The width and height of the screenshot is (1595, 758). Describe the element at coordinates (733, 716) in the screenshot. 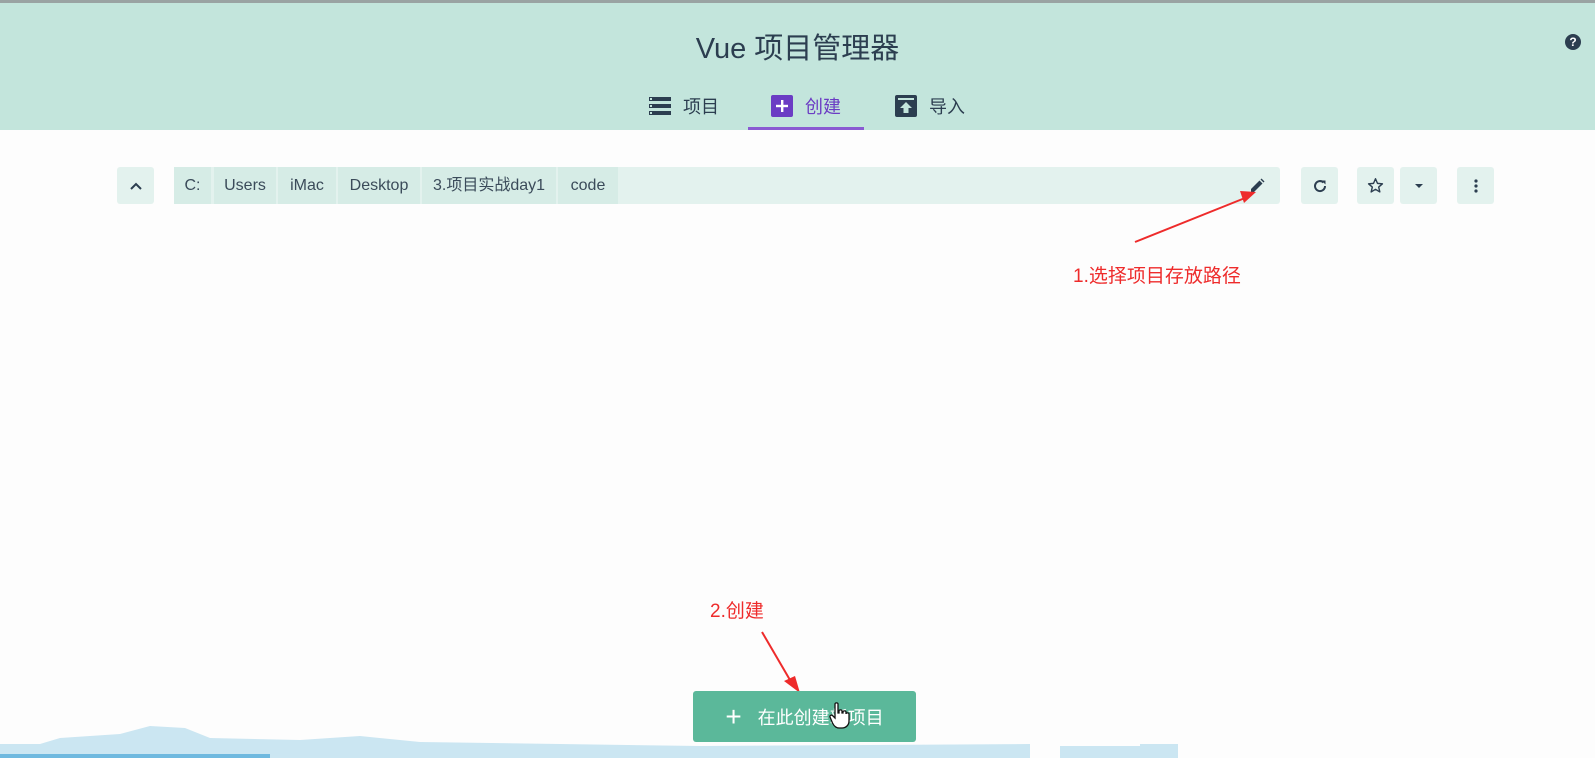

I see `plus-icon: +` at that location.